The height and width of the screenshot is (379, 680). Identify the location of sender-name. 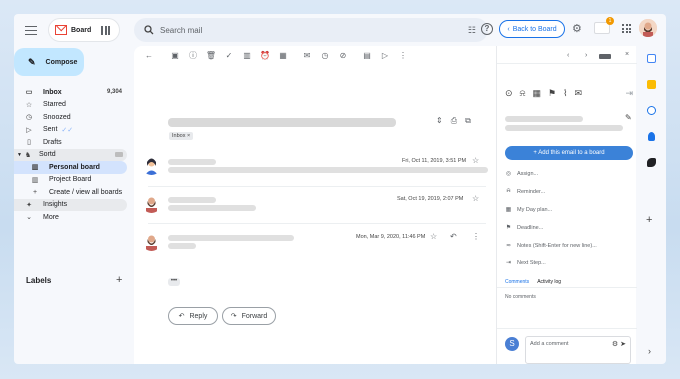
(231, 238).